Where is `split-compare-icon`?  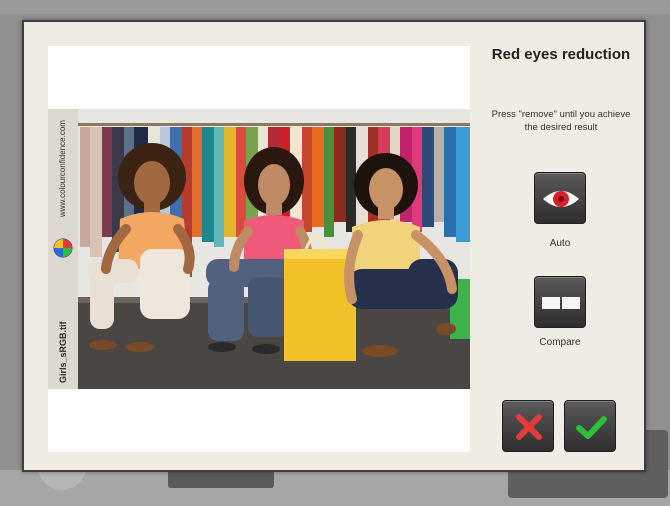
split-compare-icon is located at coordinates (561, 303).